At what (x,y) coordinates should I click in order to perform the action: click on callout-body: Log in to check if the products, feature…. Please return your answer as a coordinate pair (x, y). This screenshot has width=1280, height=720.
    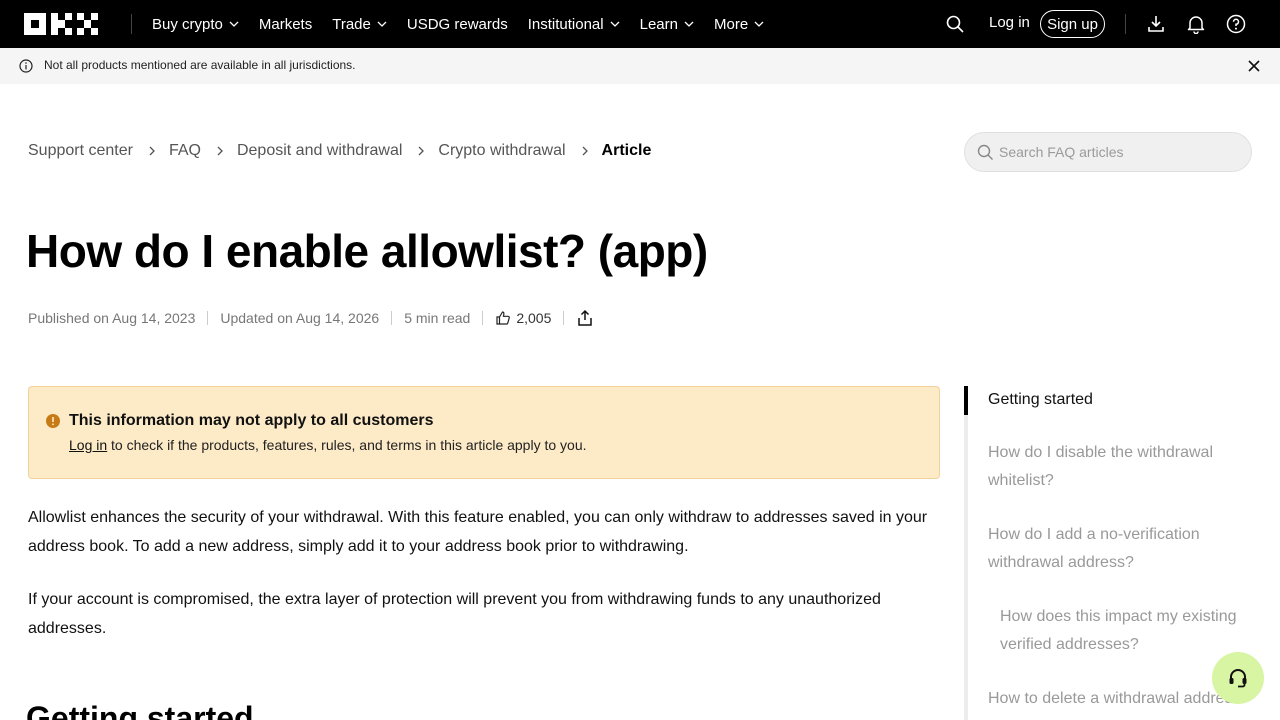
    Looking at the image, I should click on (328, 445).